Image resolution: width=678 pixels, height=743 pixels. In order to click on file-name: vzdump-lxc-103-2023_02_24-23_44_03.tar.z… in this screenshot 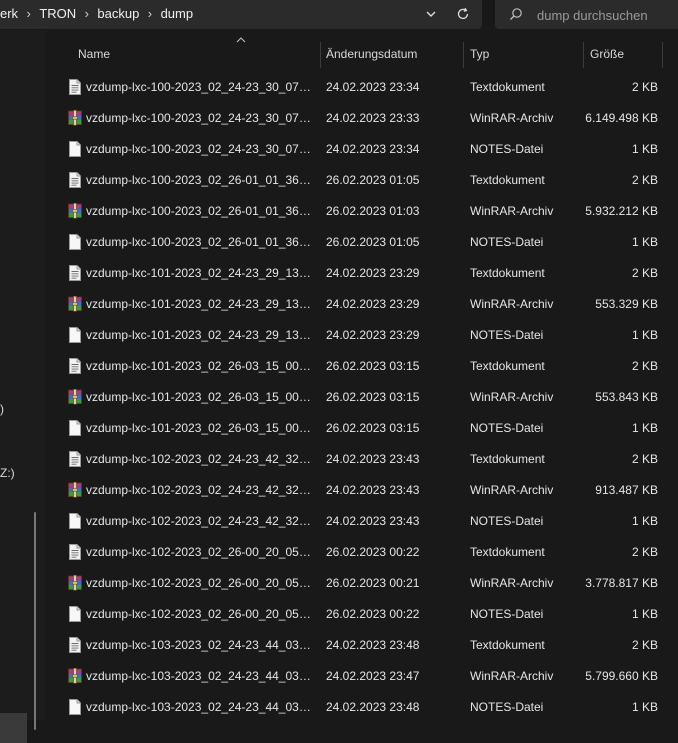, I will do `click(200, 676)`.